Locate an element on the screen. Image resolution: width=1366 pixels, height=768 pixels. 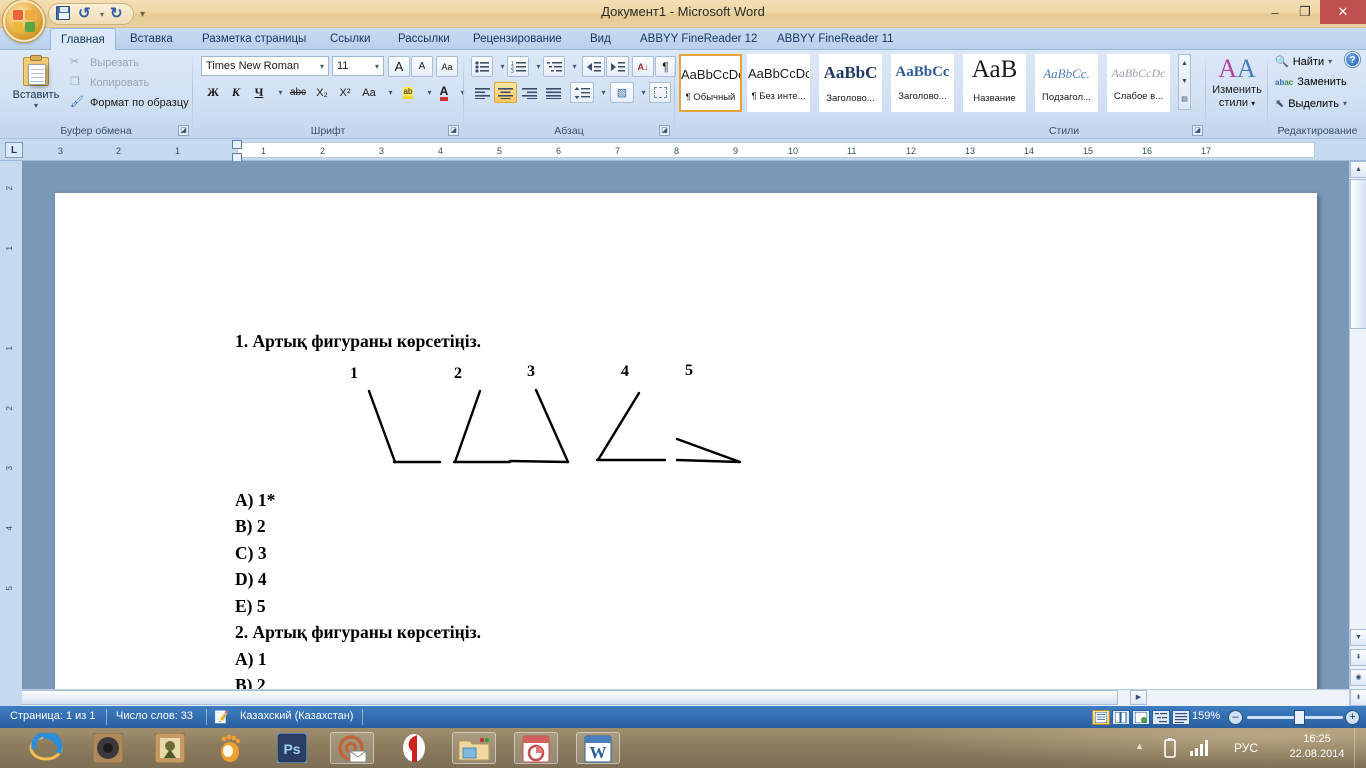
select-dropdown-icon: ▾ is located at coordinates (1345, 103).